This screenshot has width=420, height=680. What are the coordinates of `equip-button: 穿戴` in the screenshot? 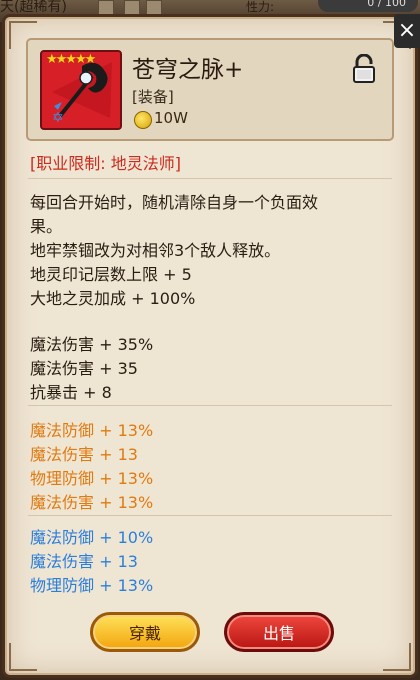 It's located at (145, 632).